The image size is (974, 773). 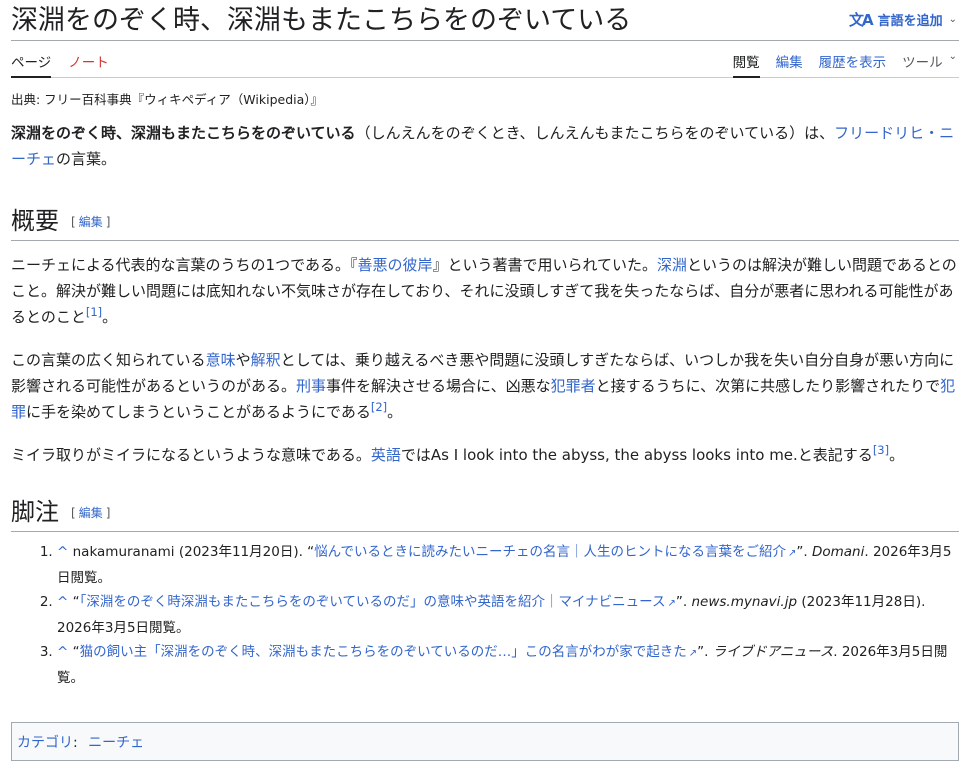 I want to click on page-header: 深淵をのぞく時、深淵もまたこちらをのぞいている 文A 言語を追加 ⌄, so click(x=485, y=20).